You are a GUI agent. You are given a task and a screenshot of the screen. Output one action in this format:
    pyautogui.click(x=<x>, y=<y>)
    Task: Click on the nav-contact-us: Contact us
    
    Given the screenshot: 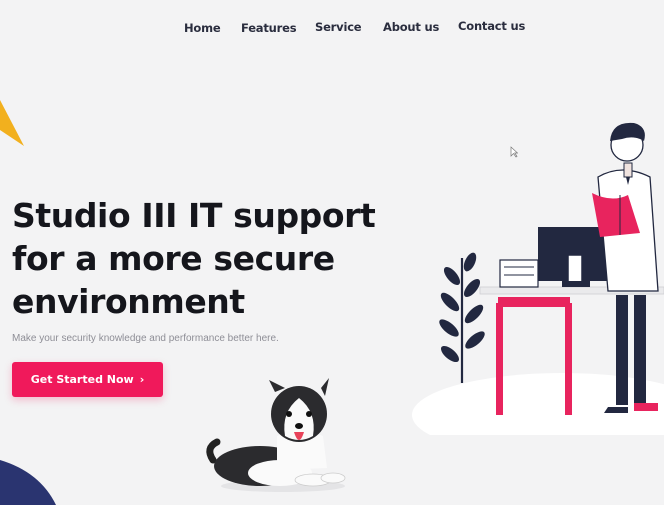 What is the action you would take?
    pyautogui.click(x=491, y=26)
    